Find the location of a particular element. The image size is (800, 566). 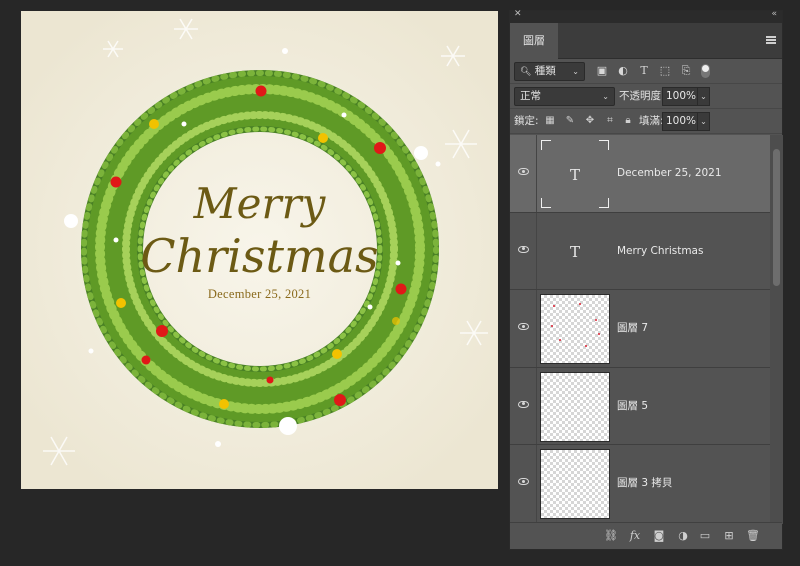

filter-row: 🔍︎ 種類 ⌄ ▣ ◐ T ⬚ ⎘ is located at coordinates (646, 71).